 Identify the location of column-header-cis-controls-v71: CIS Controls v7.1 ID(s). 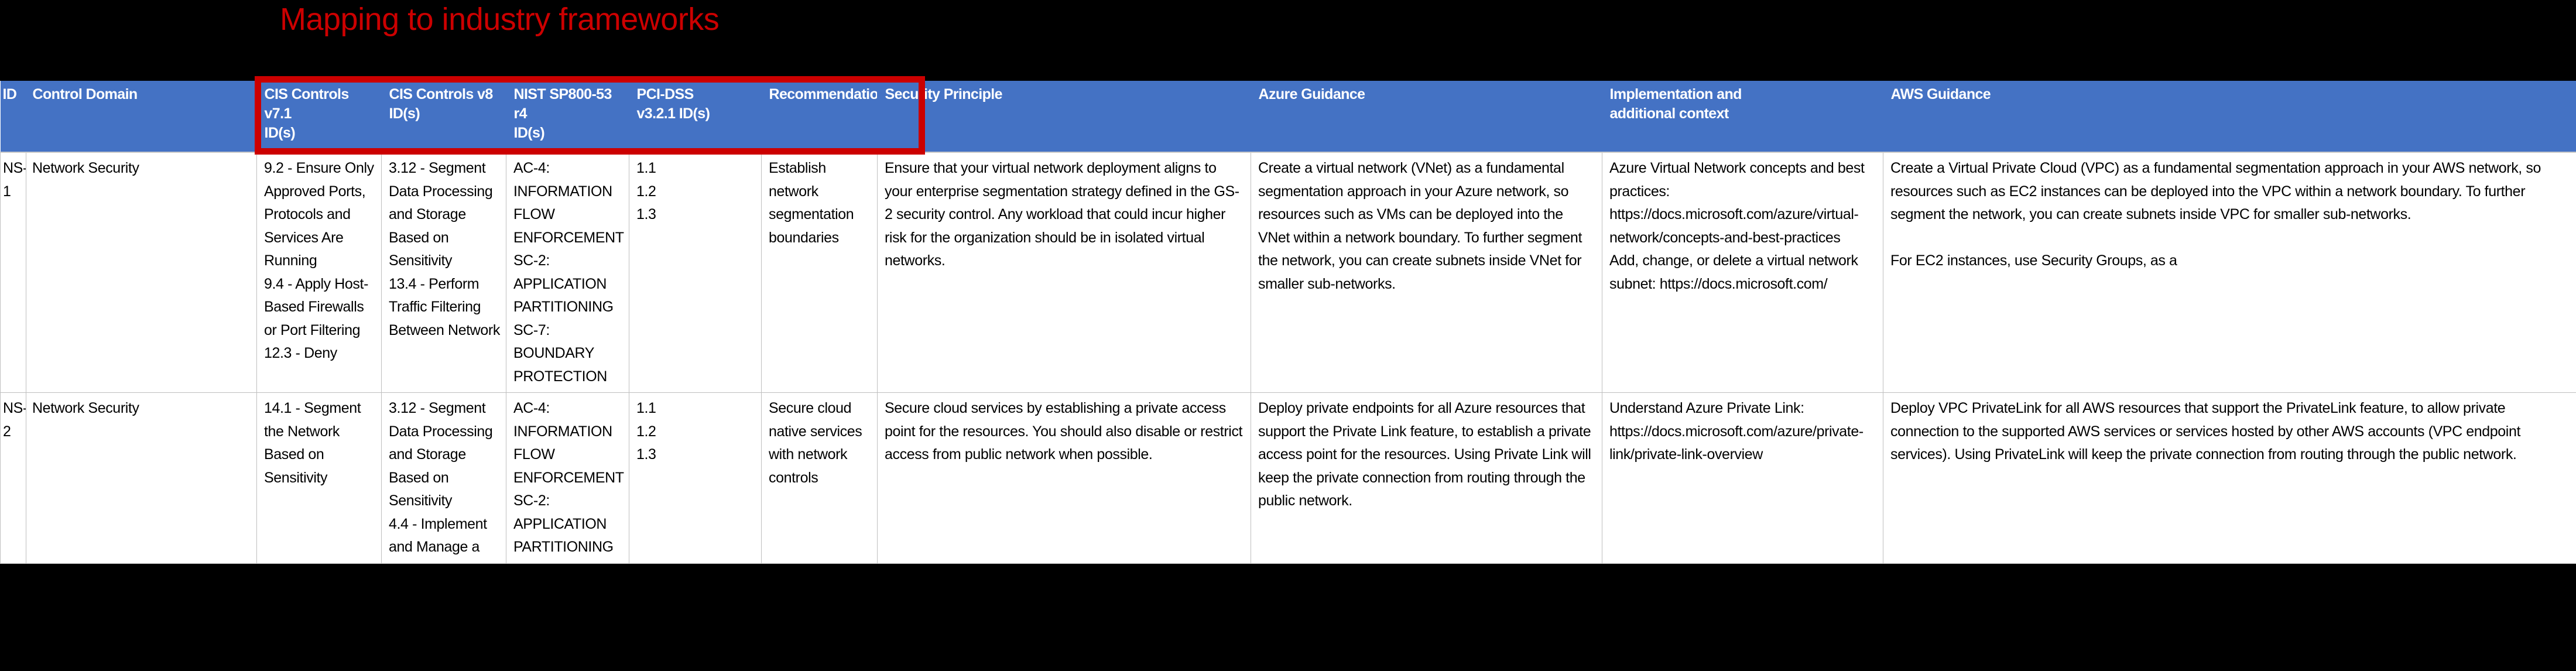
(319, 117).